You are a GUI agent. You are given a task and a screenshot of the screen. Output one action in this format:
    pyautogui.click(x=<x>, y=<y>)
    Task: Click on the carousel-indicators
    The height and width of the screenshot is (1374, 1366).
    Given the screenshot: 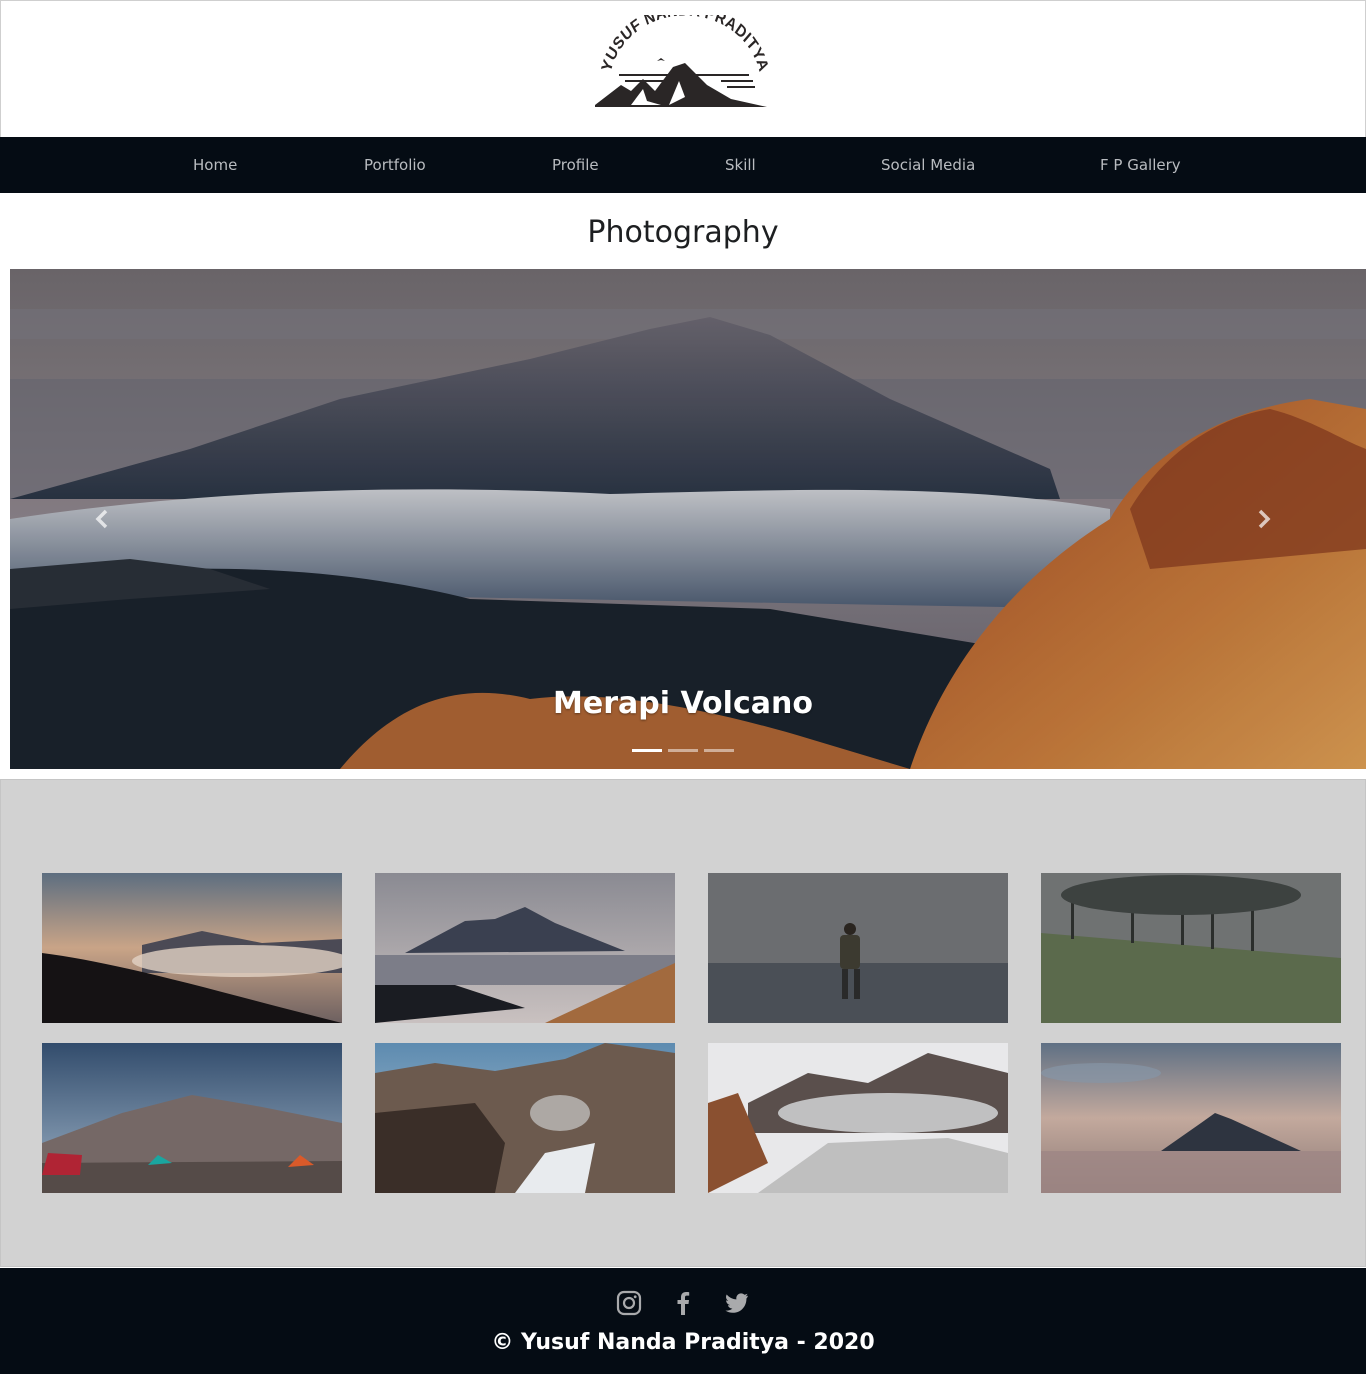 What is the action you would take?
    pyautogui.click(x=684, y=751)
    